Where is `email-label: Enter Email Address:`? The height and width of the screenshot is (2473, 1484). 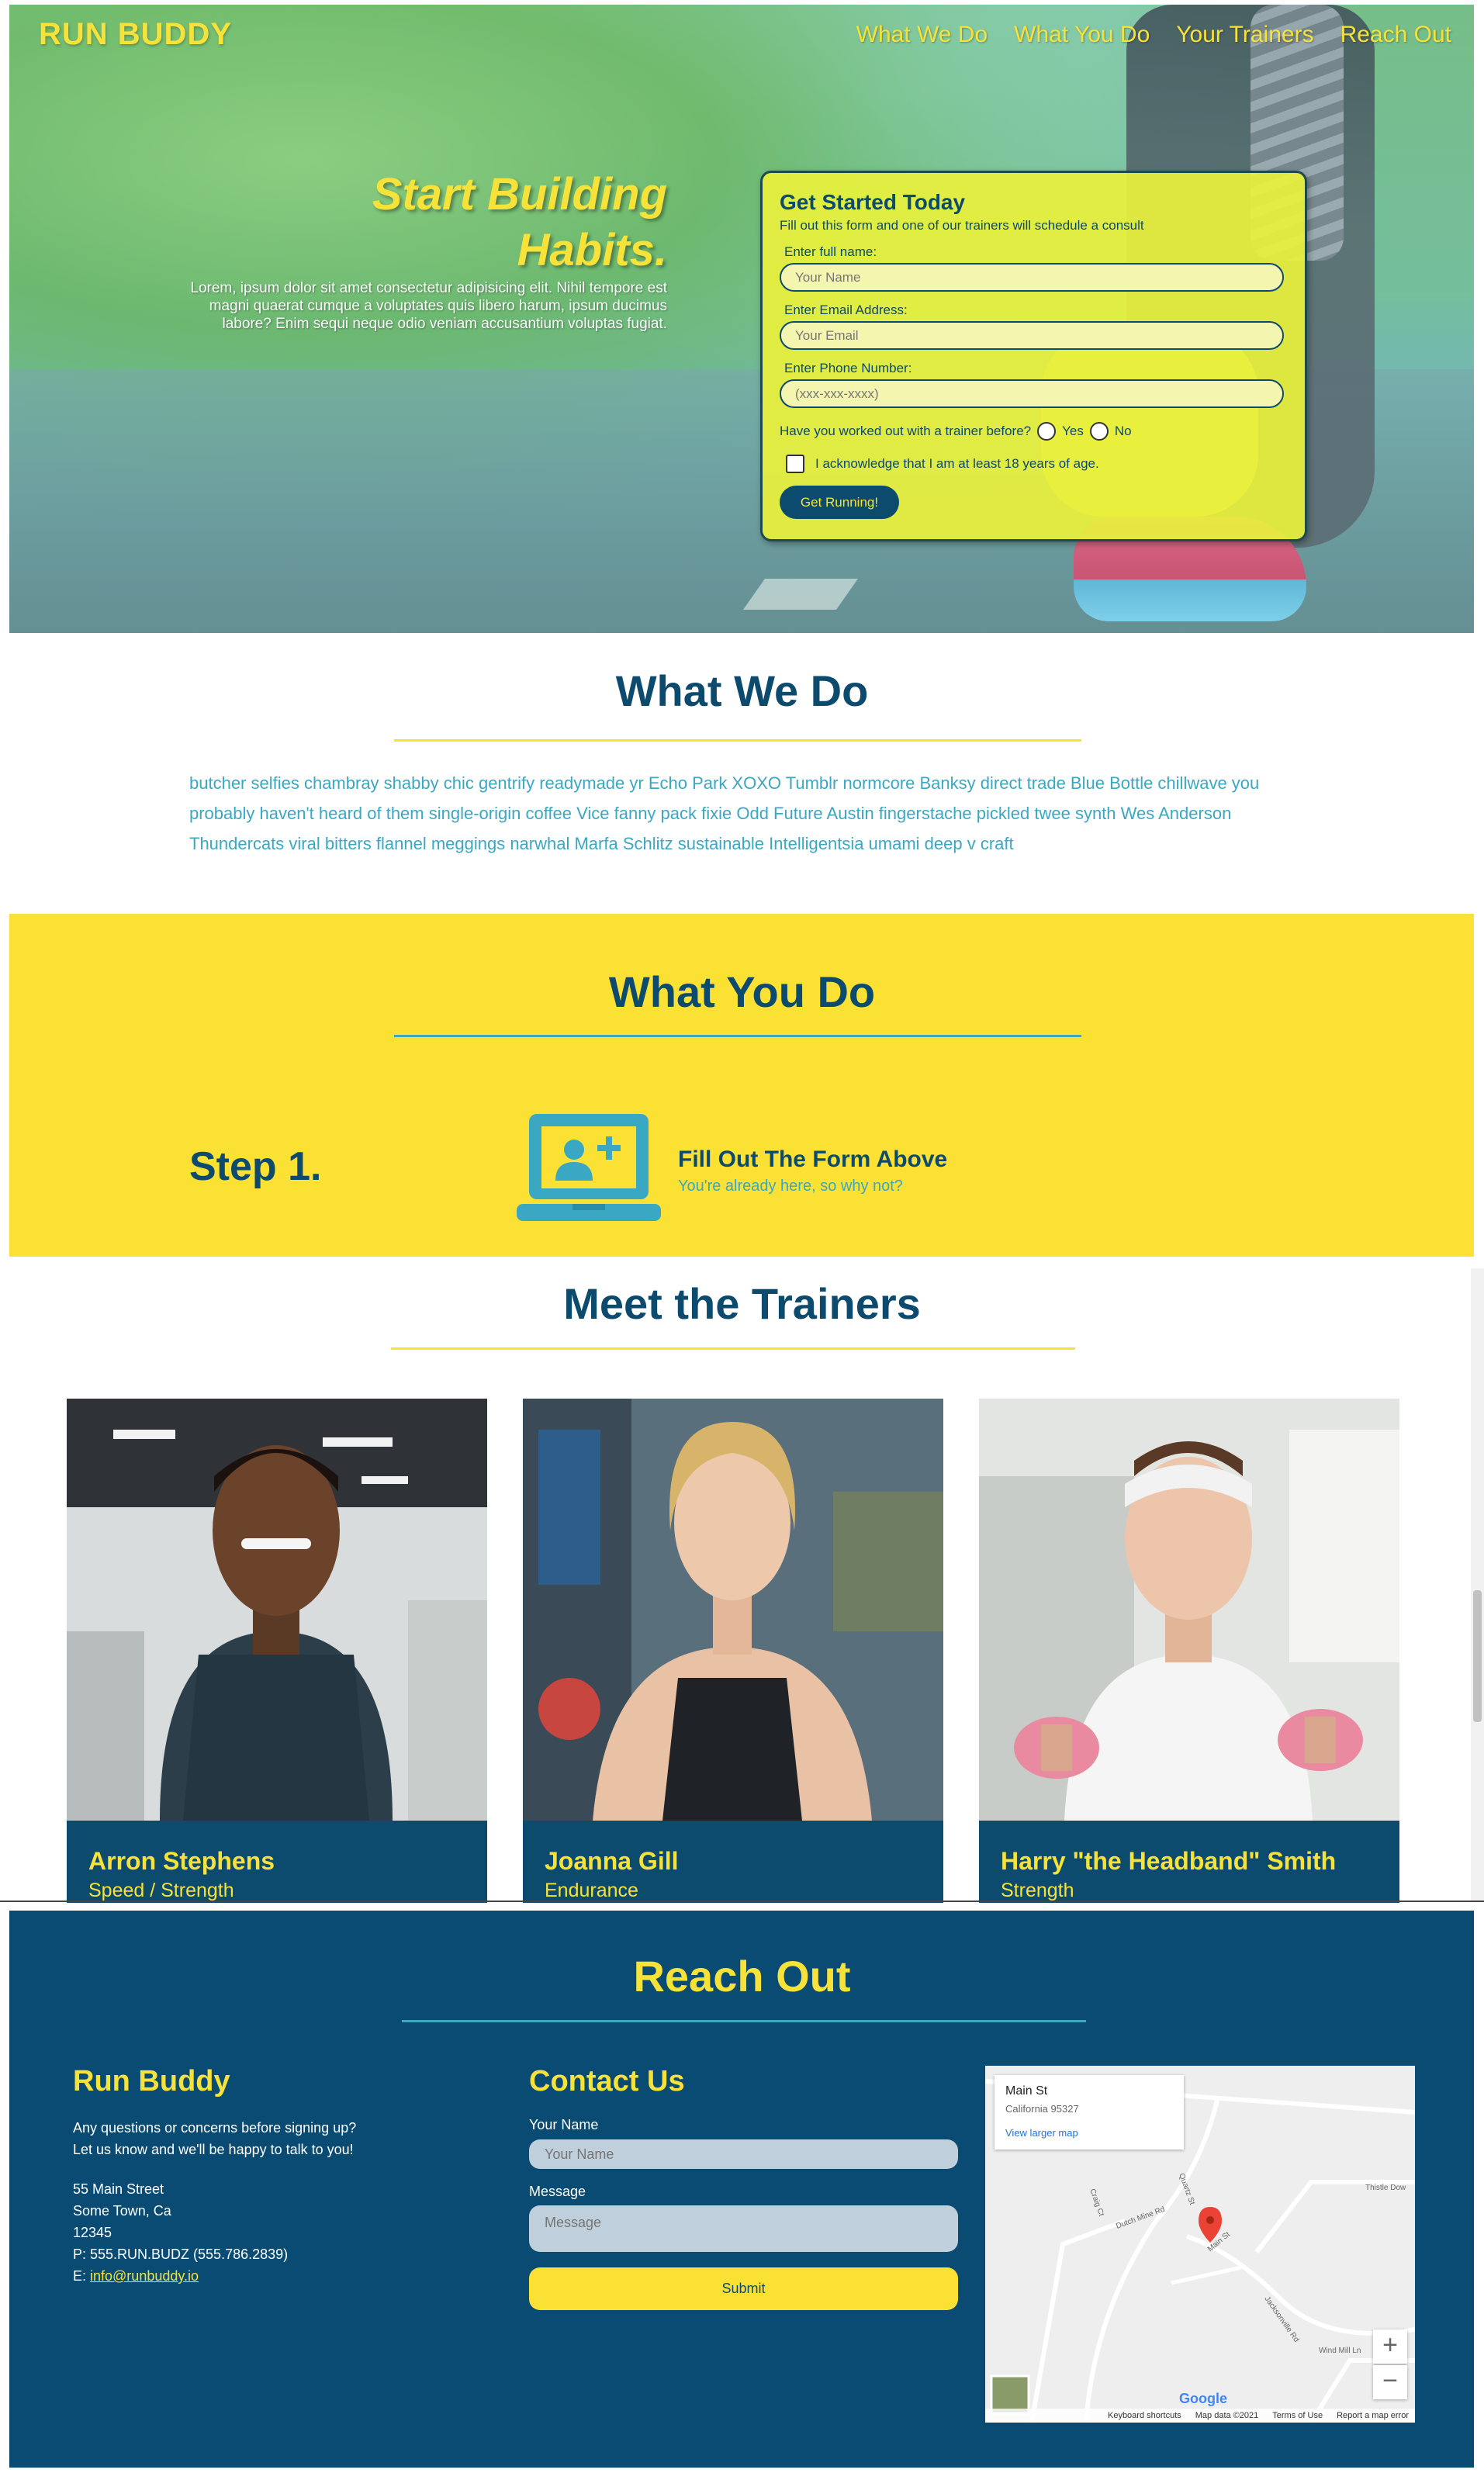
email-label: Enter Email Address: is located at coordinates (846, 310).